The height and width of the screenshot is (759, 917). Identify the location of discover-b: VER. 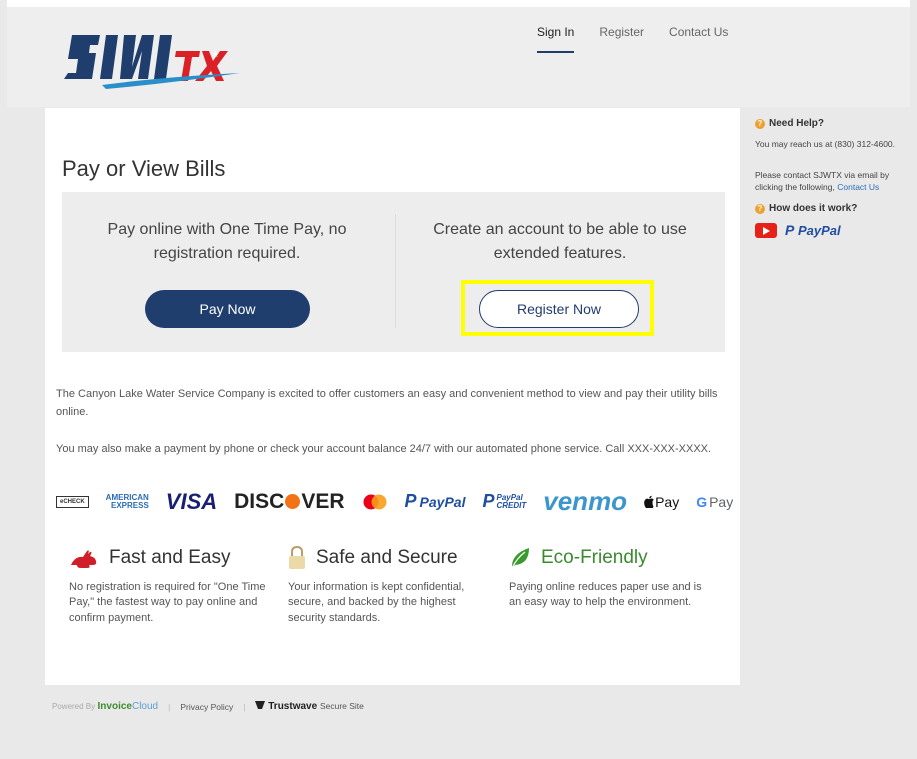
(323, 501).